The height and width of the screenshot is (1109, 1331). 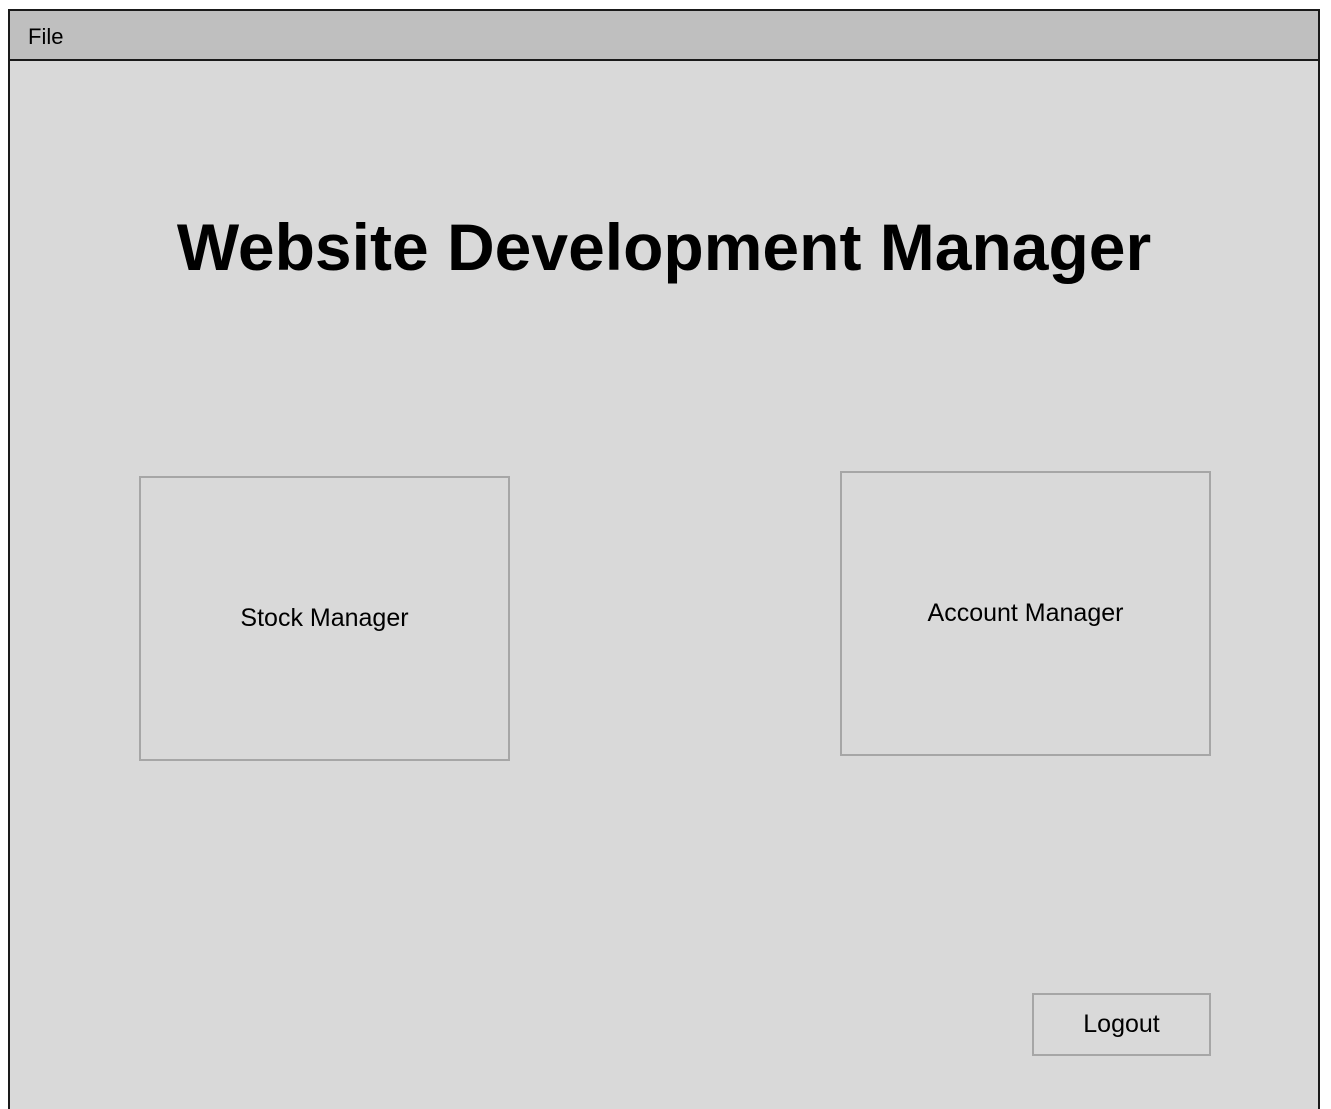 I want to click on account-manager-label: Account Manager, so click(x=1025, y=613).